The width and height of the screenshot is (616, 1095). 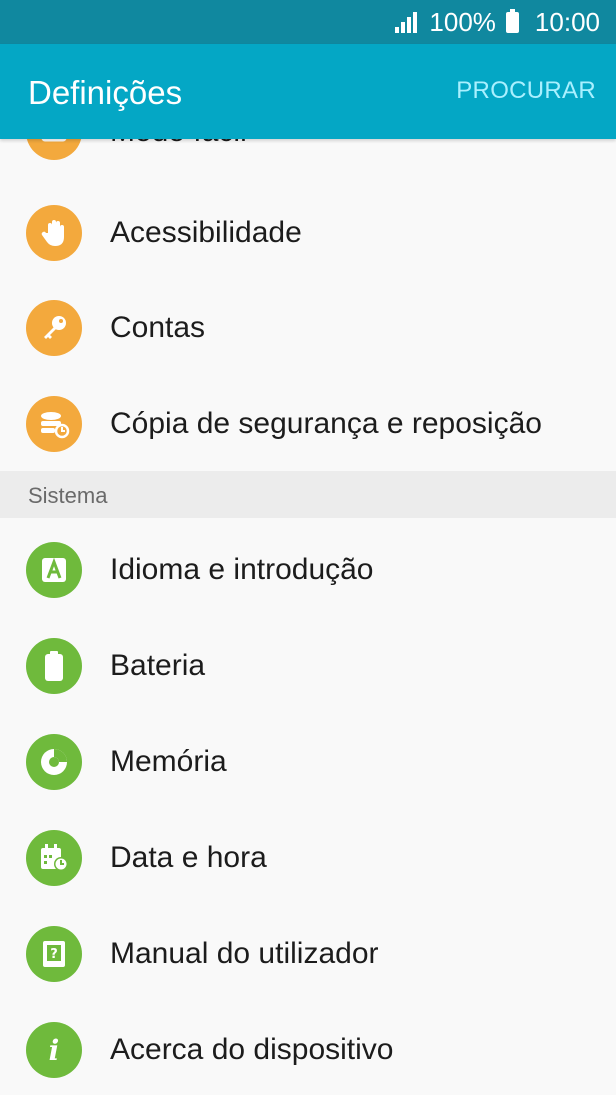 I want to click on list-item-label: Acessibilidade, so click(x=206, y=232).